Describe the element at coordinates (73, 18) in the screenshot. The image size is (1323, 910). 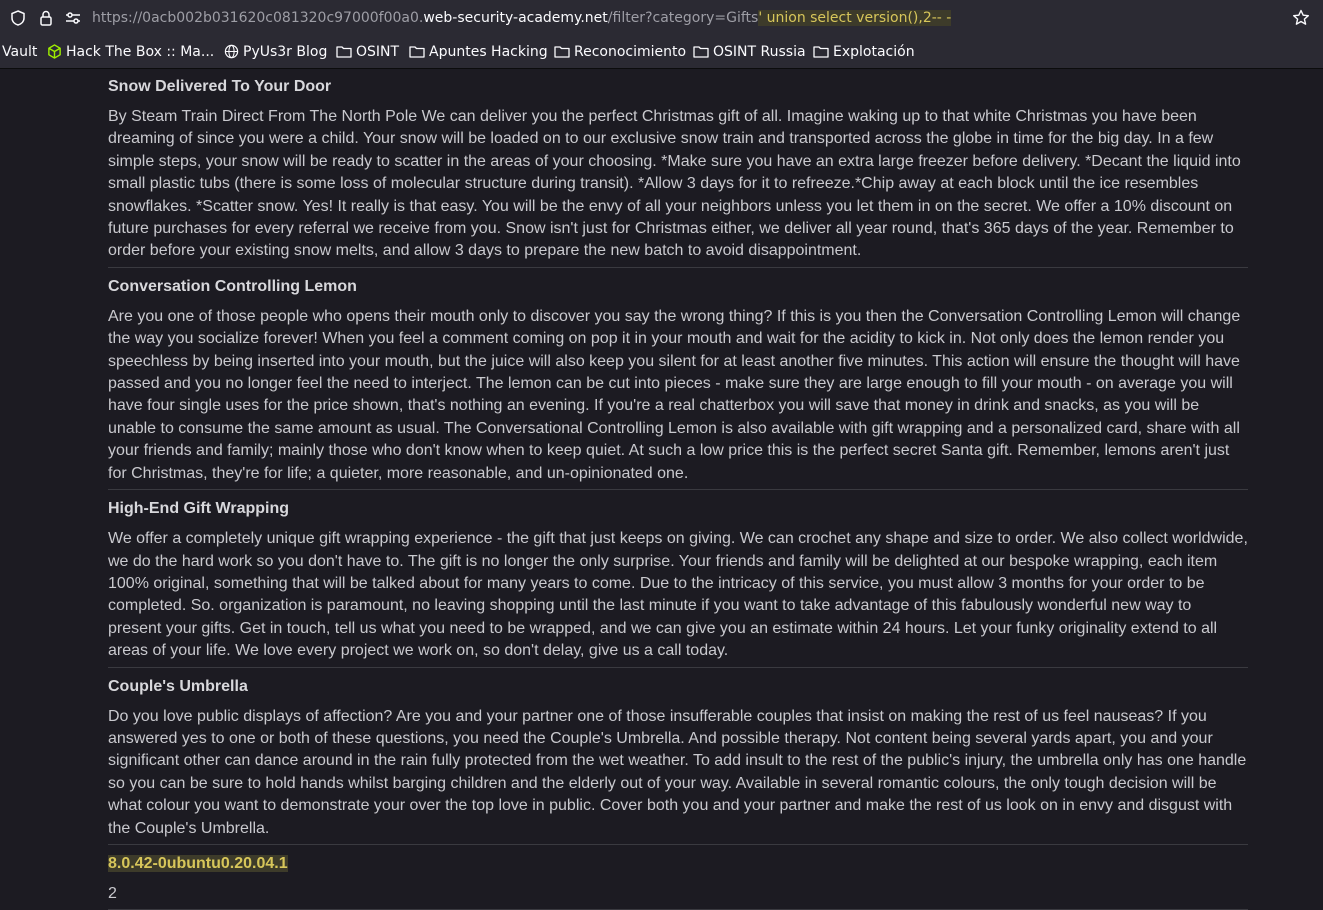
I see `site-permissions-icon` at that location.